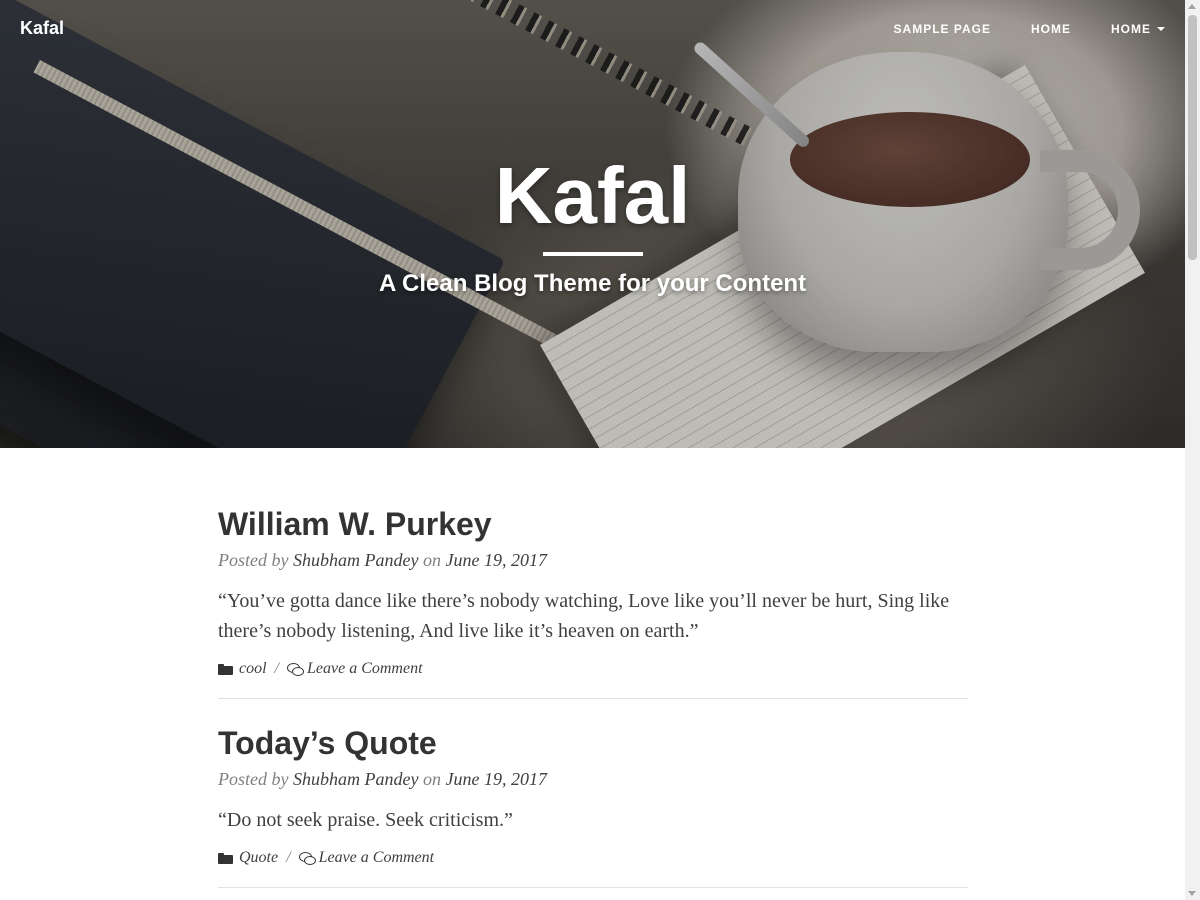 The width and height of the screenshot is (1200, 900). What do you see at coordinates (592, 30) in the screenshot?
I see `top-navbar: Kafal SAMPLE PAGE HOME HOME` at bounding box center [592, 30].